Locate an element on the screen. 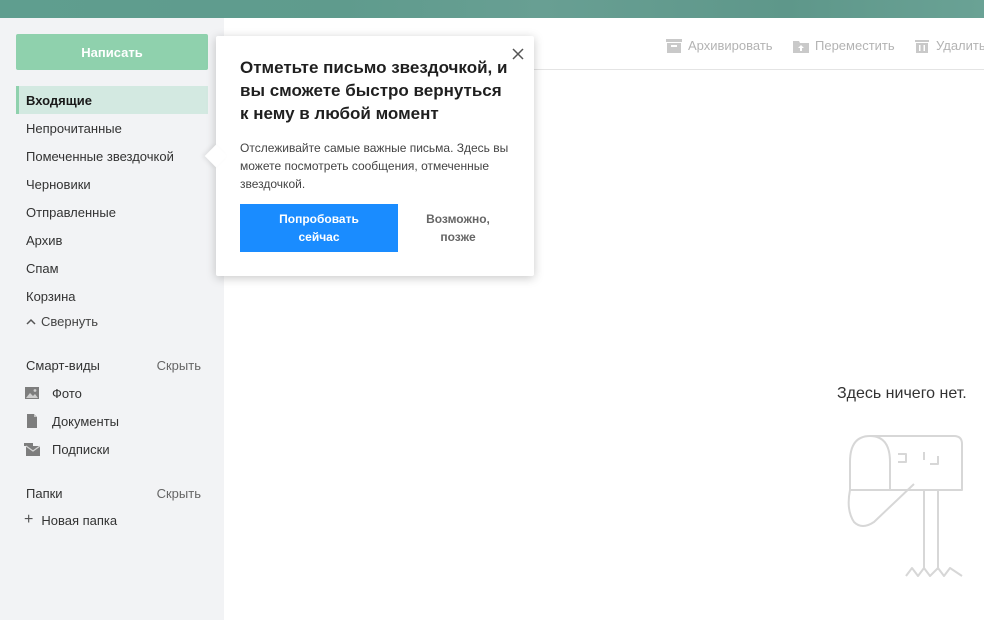  new-folder-button: + Новая папка is located at coordinates (70, 520).